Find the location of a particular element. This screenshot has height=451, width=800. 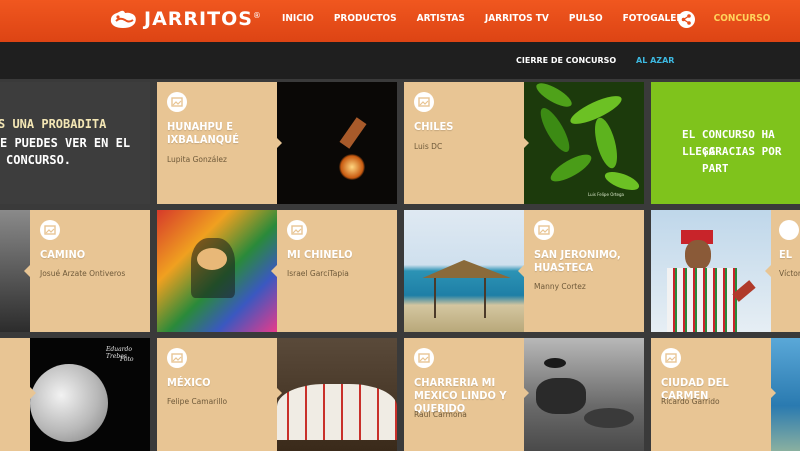

promo-tile-right: EL CONCURSO HA LLEGA ¡GRACIAS POR PART is located at coordinates (725, 143).